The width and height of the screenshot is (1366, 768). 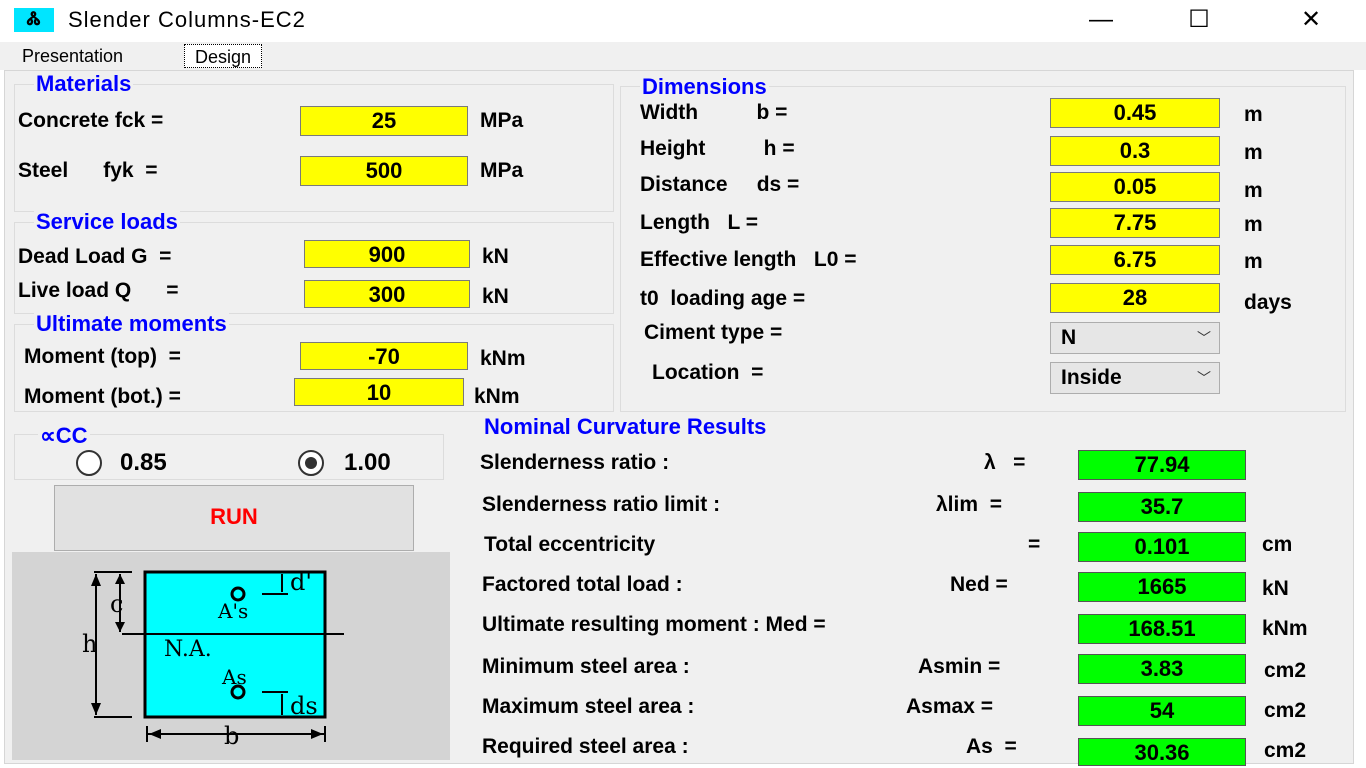 What do you see at coordinates (575, 462) in the screenshot?
I see `slenderness-label: Slenderness ratio :` at bounding box center [575, 462].